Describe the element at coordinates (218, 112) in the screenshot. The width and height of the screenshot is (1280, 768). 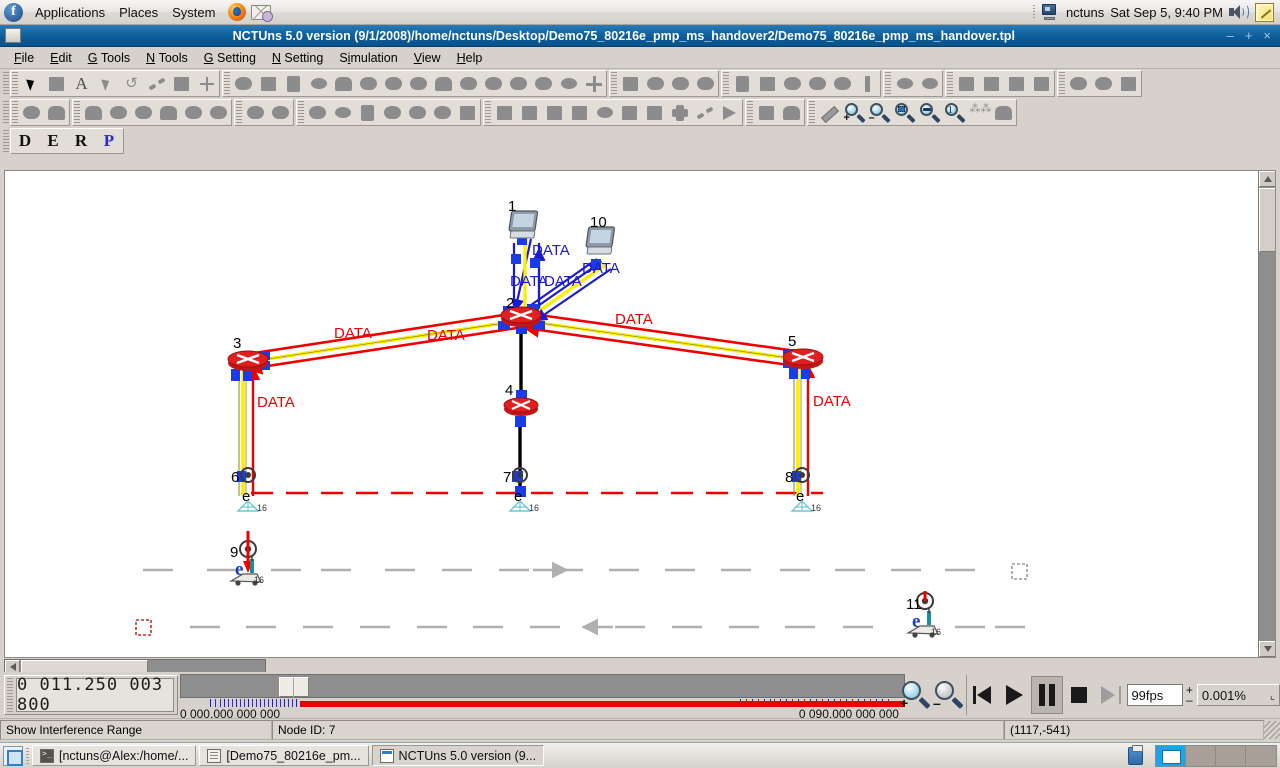
I see `emergency-tool` at that location.